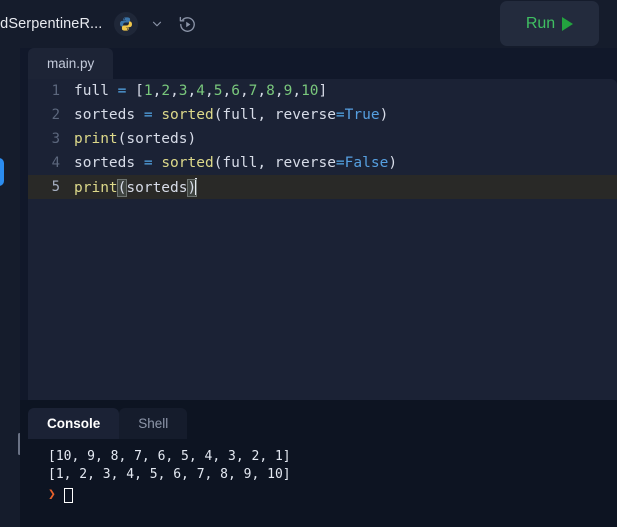 The height and width of the screenshot is (527, 617). Describe the element at coordinates (236, 163) in the screenshot. I see `code-text: sorteds = sorted(full, reverse=False)` at that location.